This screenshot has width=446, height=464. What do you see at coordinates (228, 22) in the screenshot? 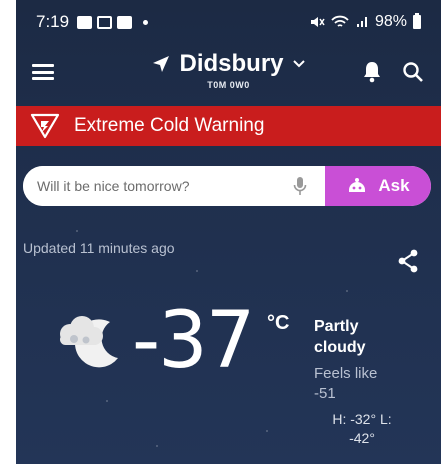
I see `status-bar: 7:19 98%` at bounding box center [228, 22].